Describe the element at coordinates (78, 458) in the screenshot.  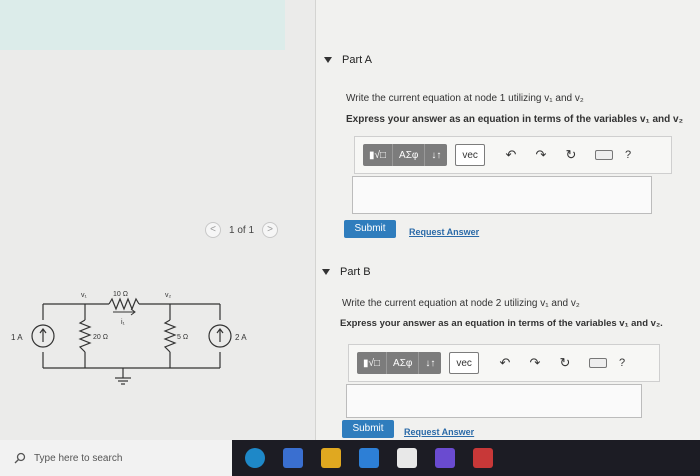
I see `search-placeholder: Type here to search` at that location.